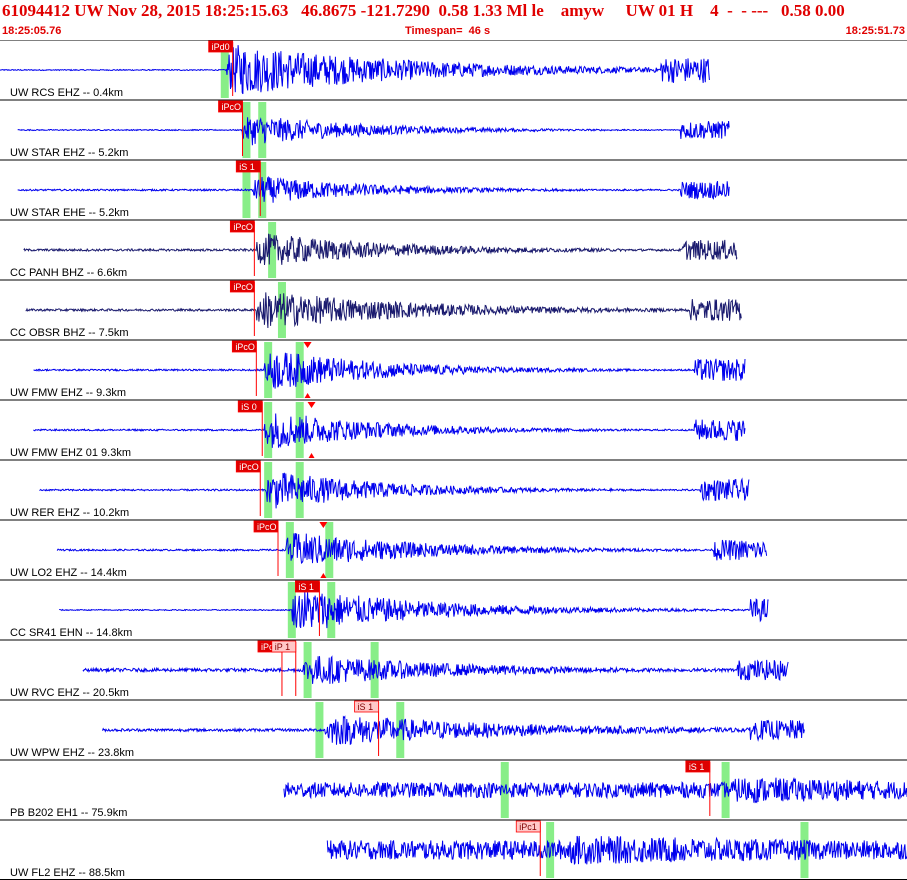 The width and height of the screenshot is (907, 880). Describe the element at coordinates (528, 827) in the screenshot. I see `pick-label: iPc1` at that location.